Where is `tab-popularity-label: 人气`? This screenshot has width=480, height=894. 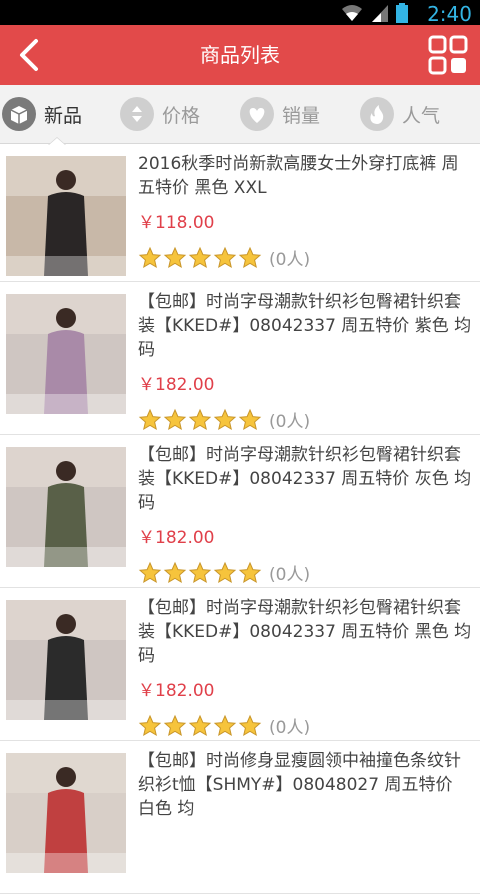
tab-popularity-label: 人气 is located at coordinates (421, 115).